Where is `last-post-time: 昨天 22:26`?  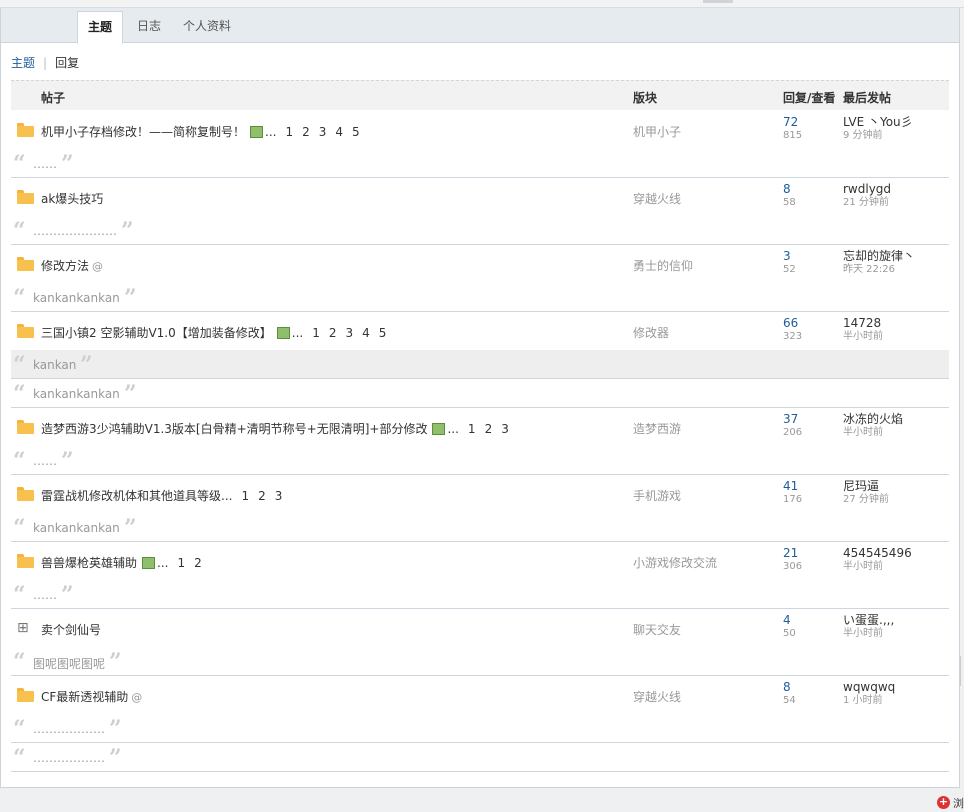 last-post-time: 昨天 22:26 is located at coordinates (879, 269).